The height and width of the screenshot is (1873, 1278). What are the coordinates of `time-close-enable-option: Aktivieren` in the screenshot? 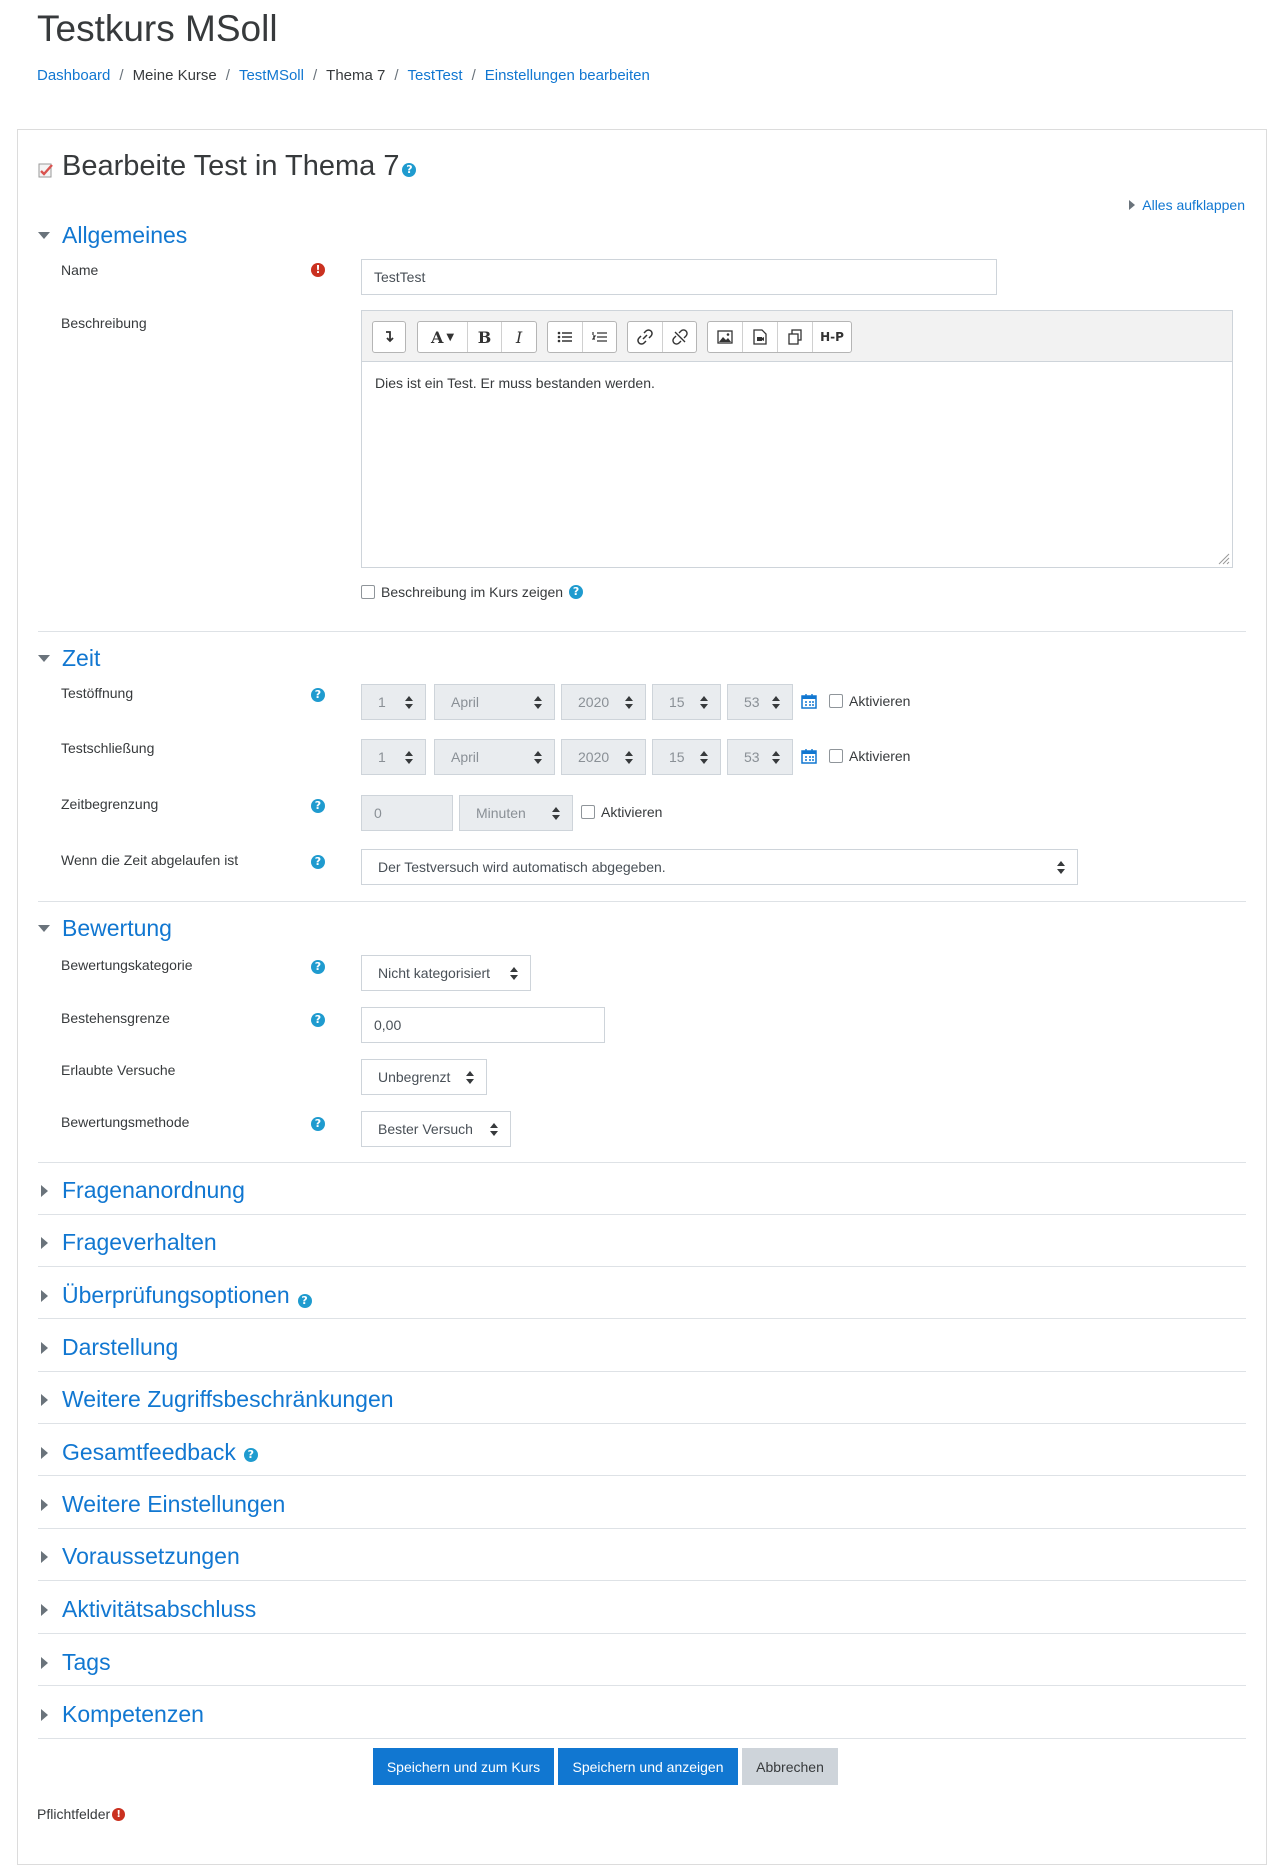 It's located at (869, 756).